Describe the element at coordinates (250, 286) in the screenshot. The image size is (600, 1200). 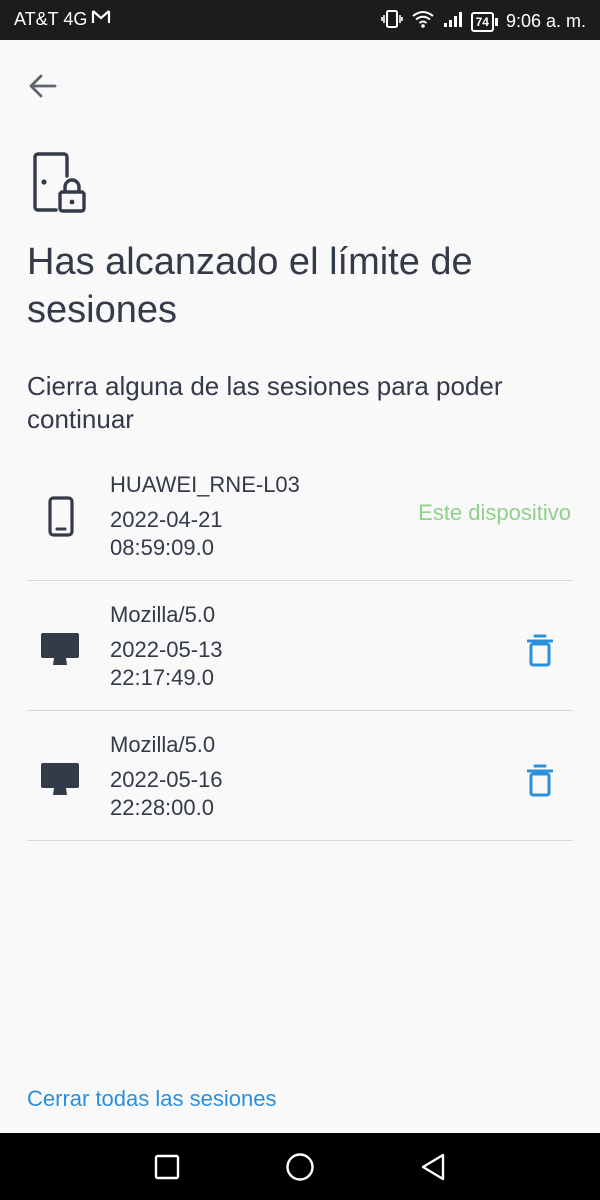
I see `page-title: Has alcanzado el límite de sesiones` at that location.